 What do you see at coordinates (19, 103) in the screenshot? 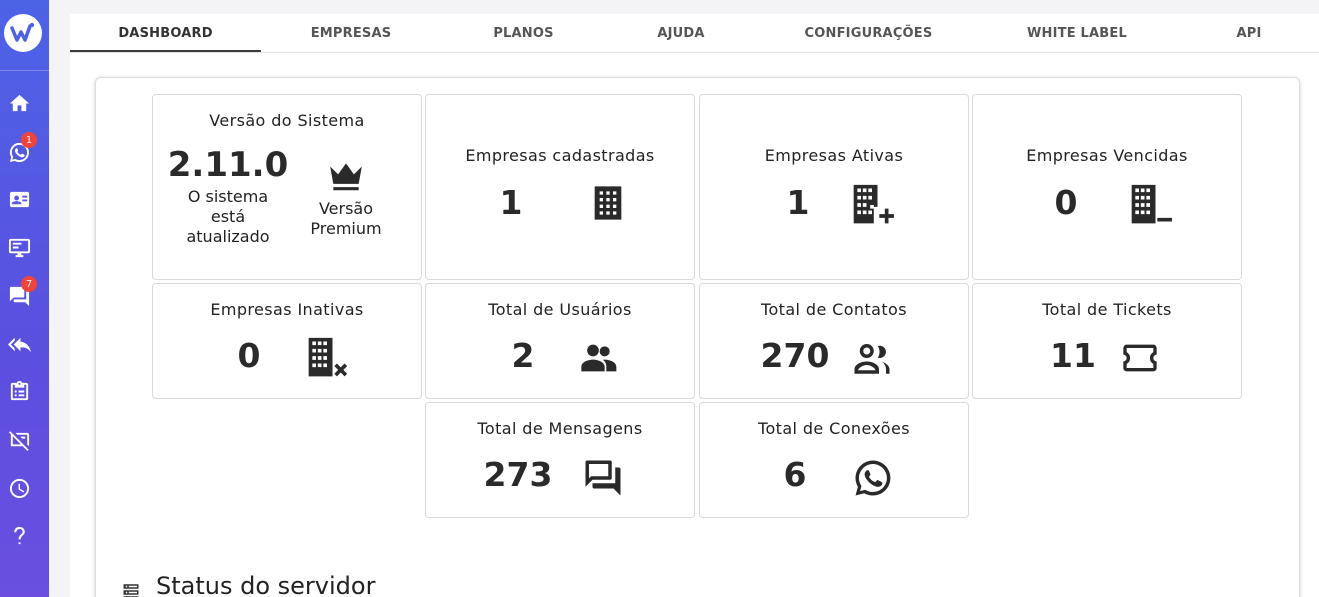
I see `home-icon` at bounding box center [19, 103].